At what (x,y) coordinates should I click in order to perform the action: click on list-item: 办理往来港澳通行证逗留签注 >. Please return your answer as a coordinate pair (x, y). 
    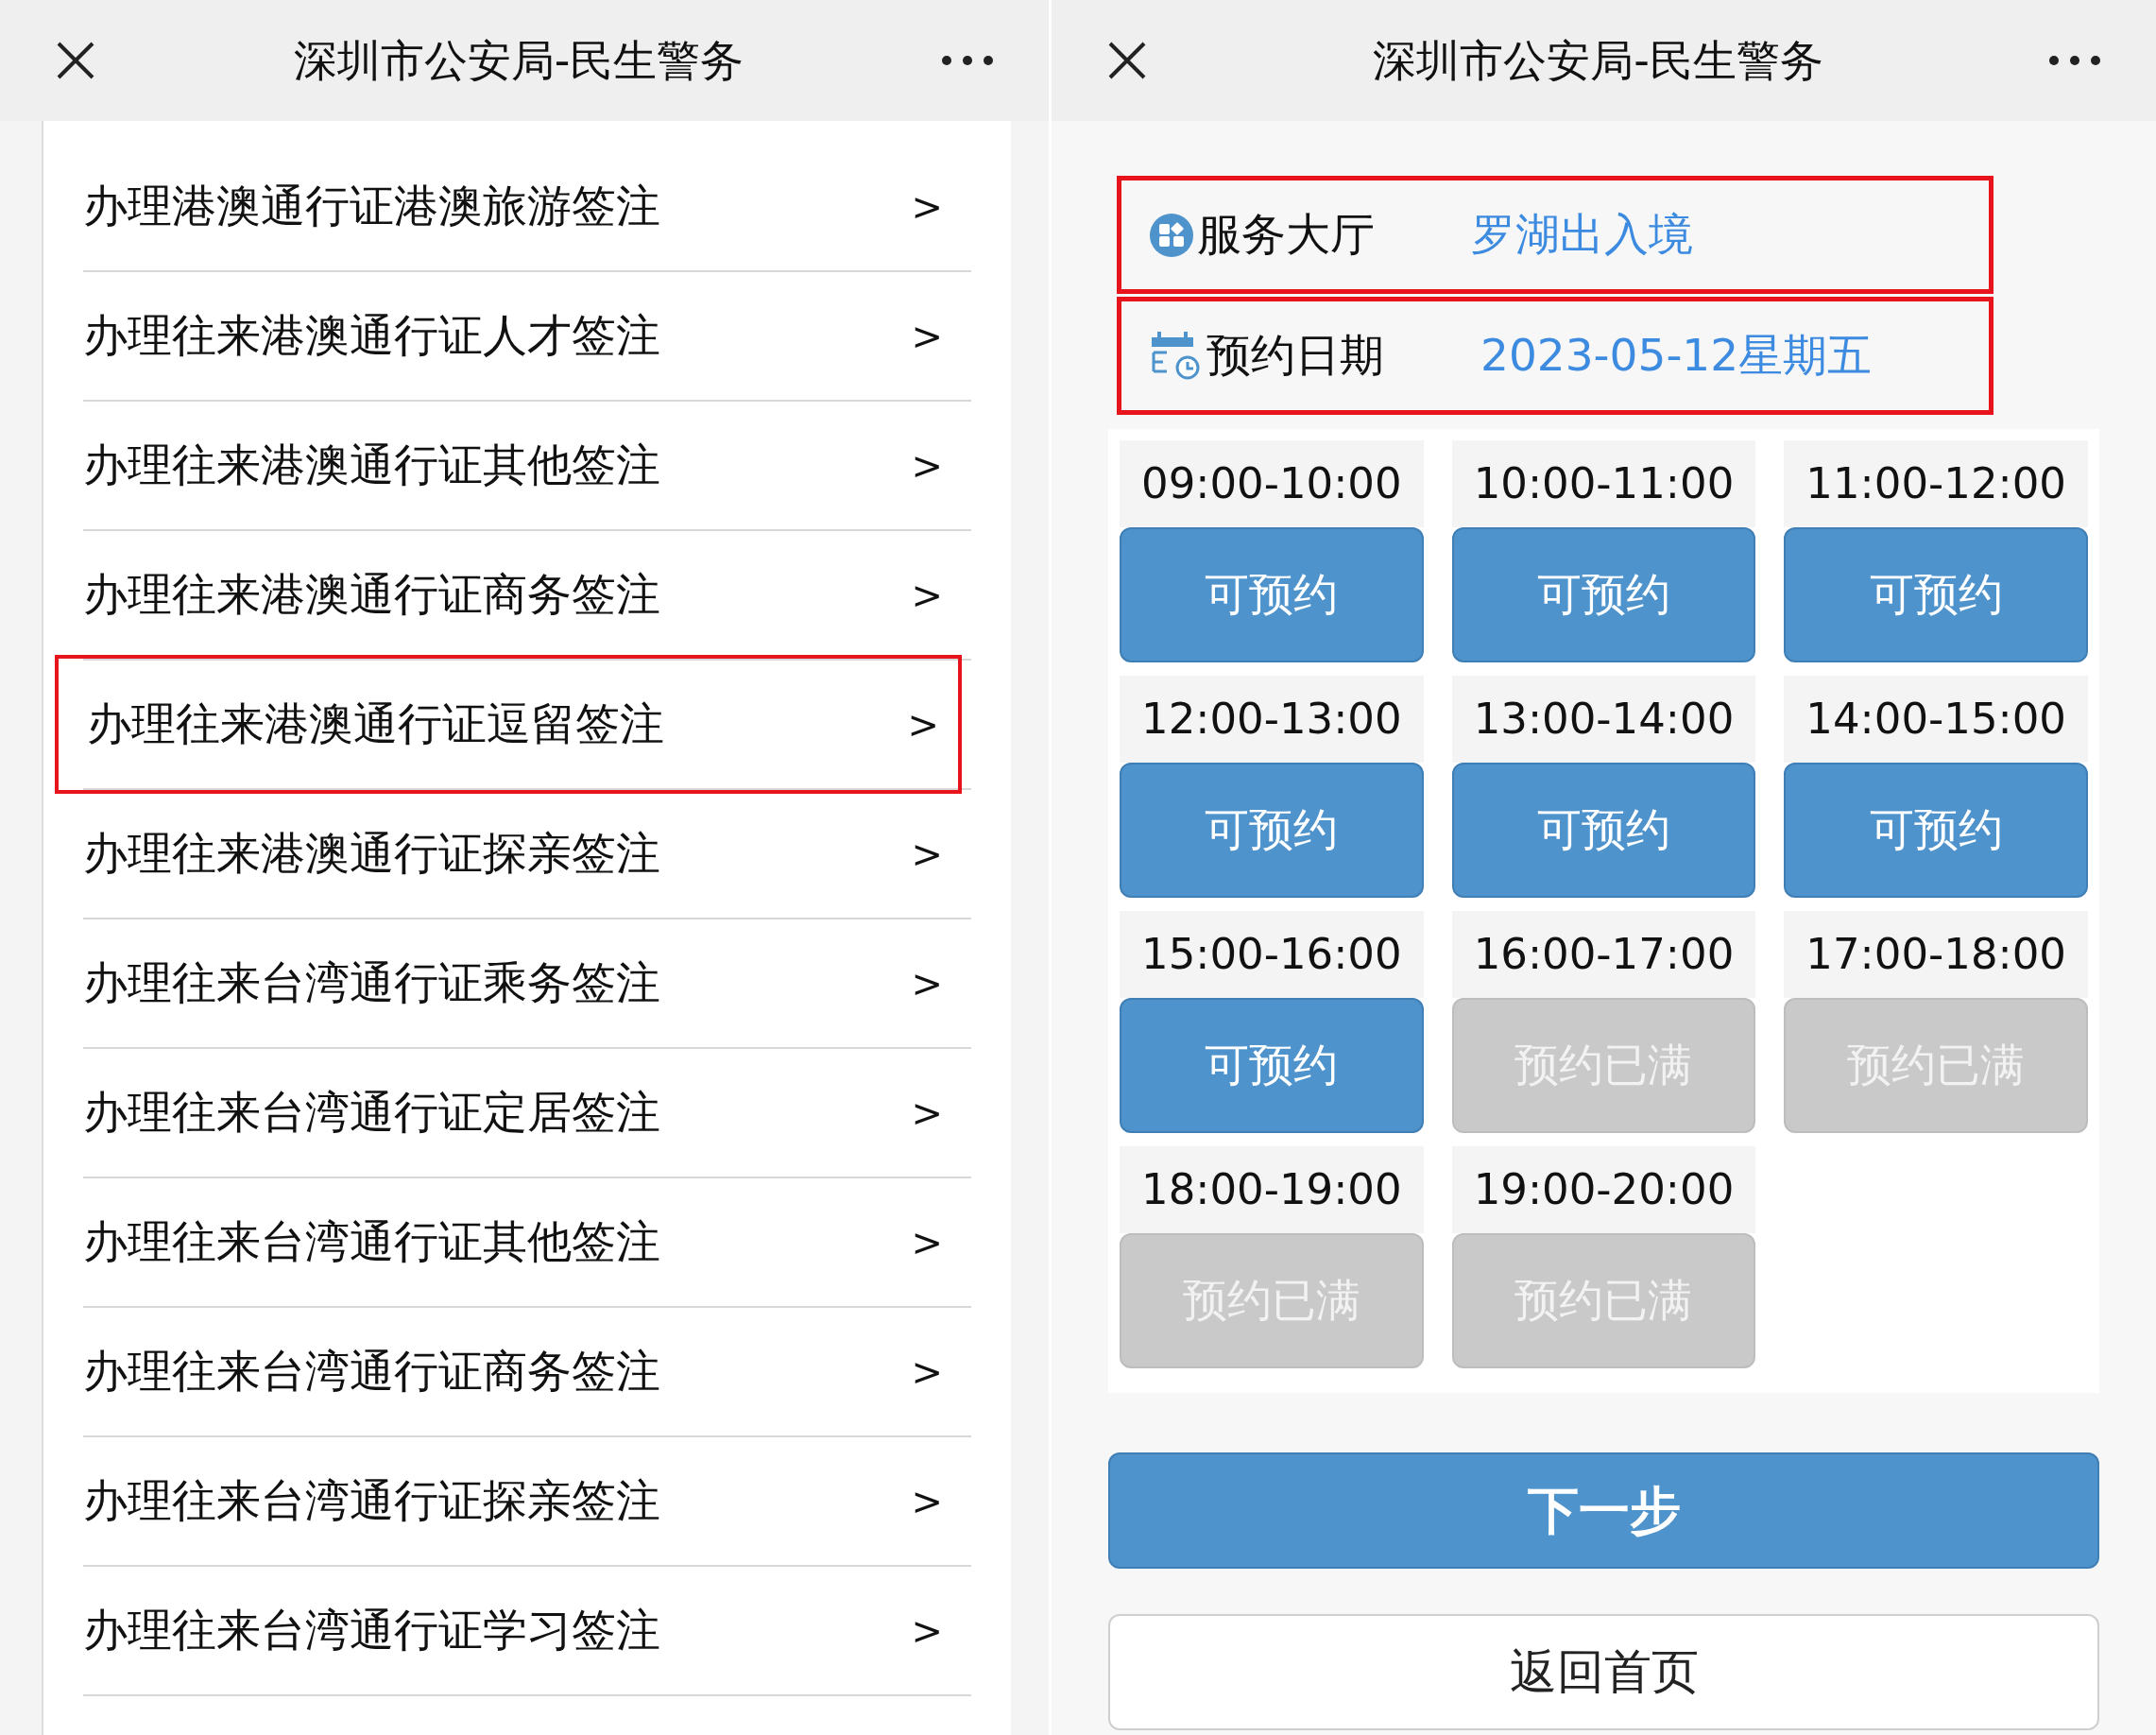
    Looking at the image, I should click on (508, 724).